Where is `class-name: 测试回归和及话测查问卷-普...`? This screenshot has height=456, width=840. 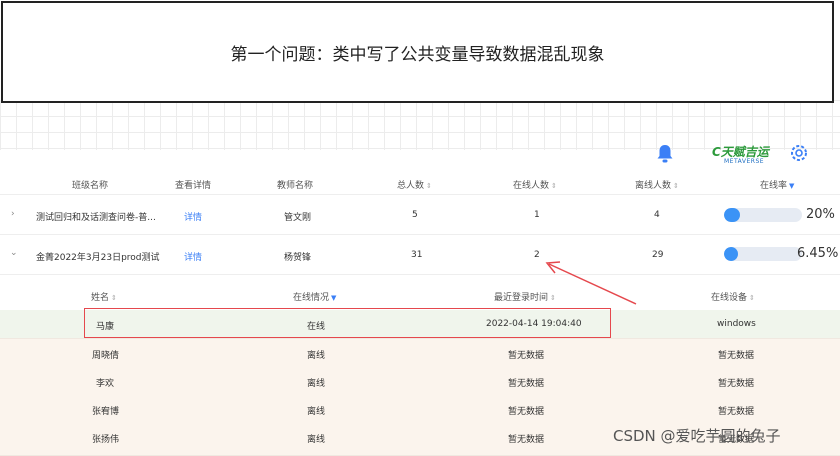 class-name: 测试回归和及话测查问卷-普... is located at coordinates (96, 218).